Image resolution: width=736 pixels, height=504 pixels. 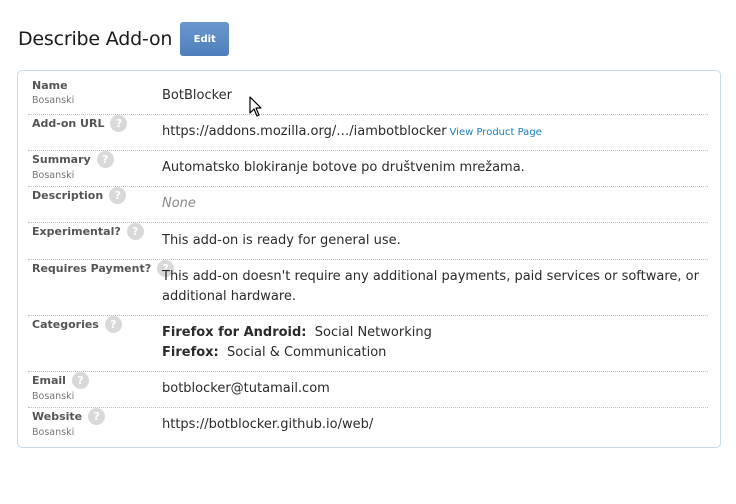 What do you see at coordinates (73, 159) in the screenshot?
I see `label-summary: Summary?` at bounding box center [73, 159].